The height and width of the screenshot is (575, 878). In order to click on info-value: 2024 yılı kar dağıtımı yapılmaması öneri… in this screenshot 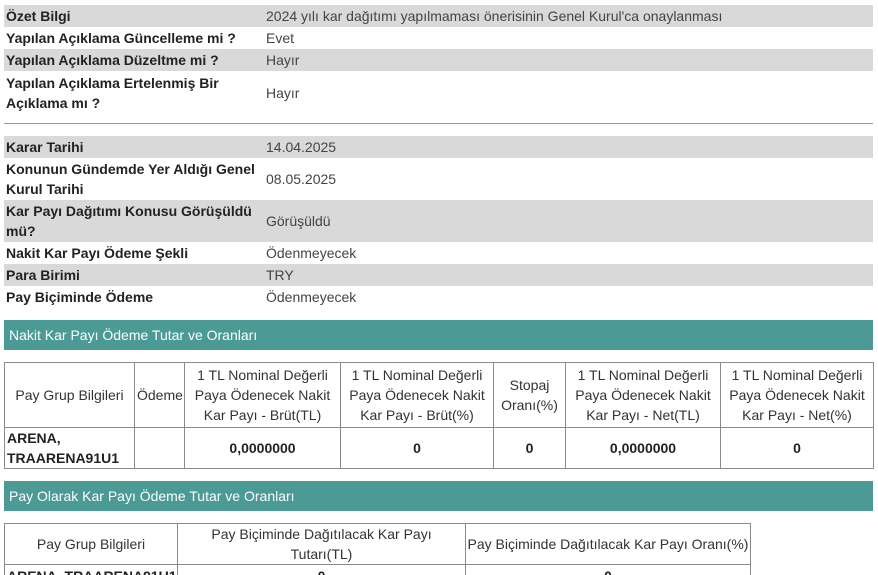, I will do `click(568, 16)`.